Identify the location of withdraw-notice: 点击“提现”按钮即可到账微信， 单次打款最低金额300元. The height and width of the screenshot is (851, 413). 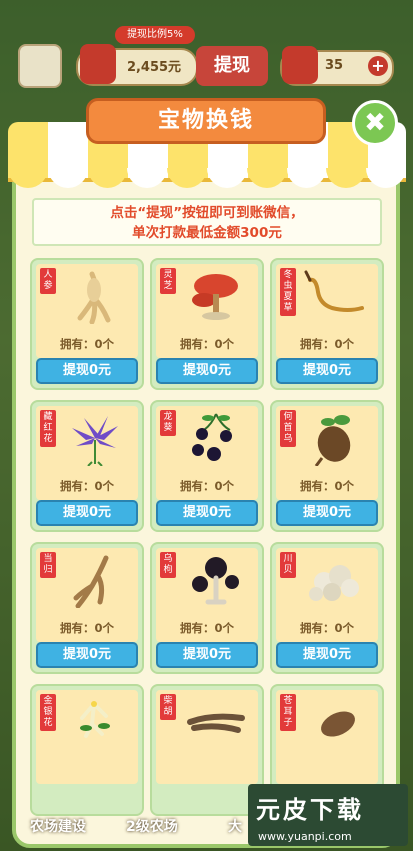
(207, 222).